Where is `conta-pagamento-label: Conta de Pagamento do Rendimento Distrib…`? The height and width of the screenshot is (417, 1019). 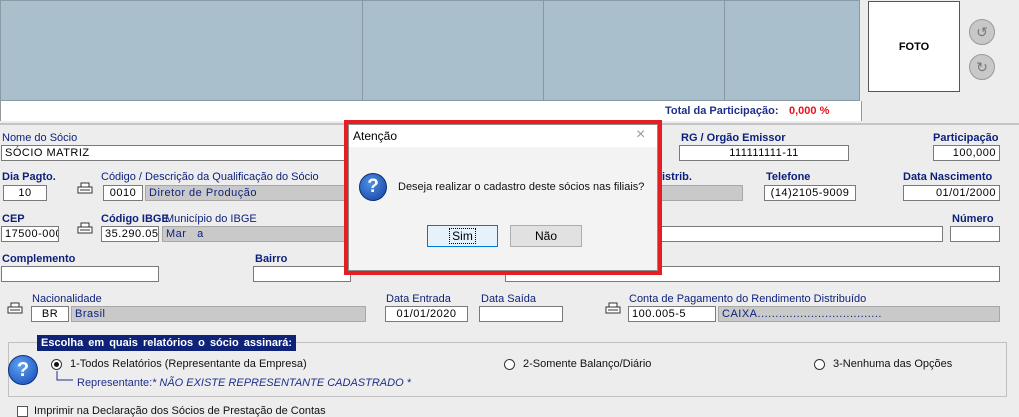 conta-pagamento-label: Conta de Pagamento do Rendimento Distrib… is located at coordinates (748, 299).